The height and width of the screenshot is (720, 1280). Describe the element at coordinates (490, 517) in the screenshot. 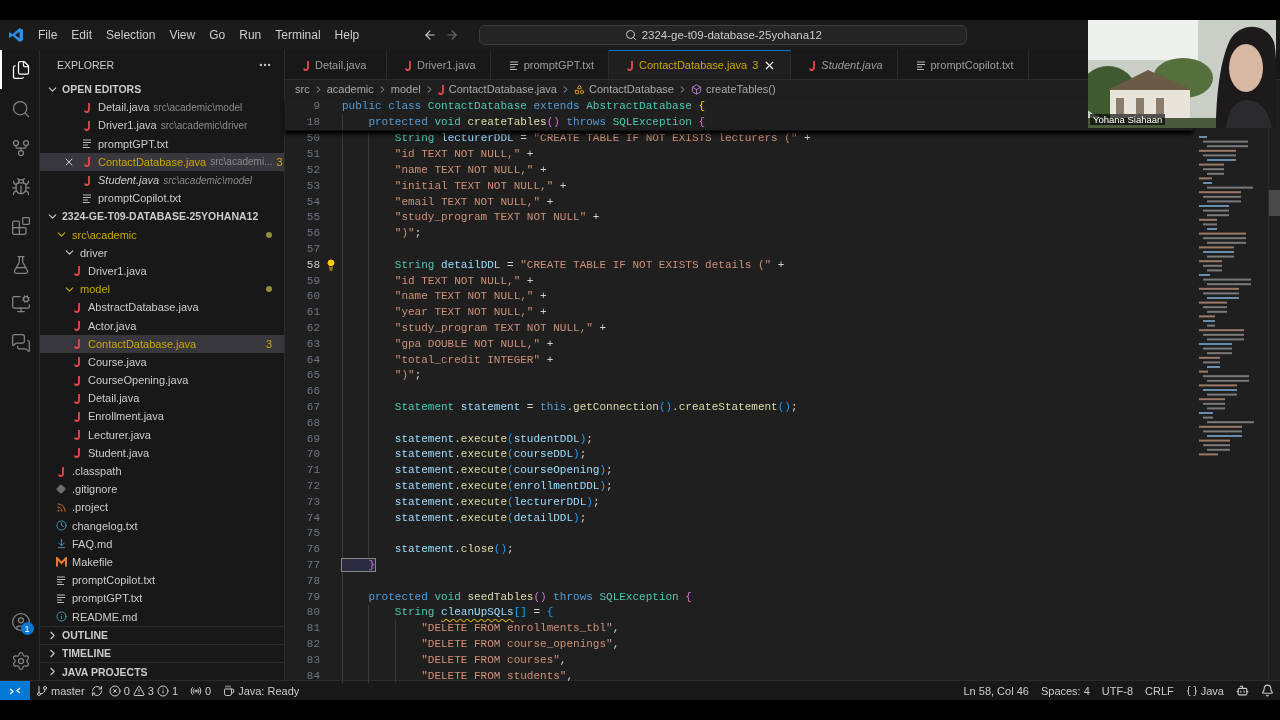

I see `code-line: statement.execute(detailDDL);` at that location.